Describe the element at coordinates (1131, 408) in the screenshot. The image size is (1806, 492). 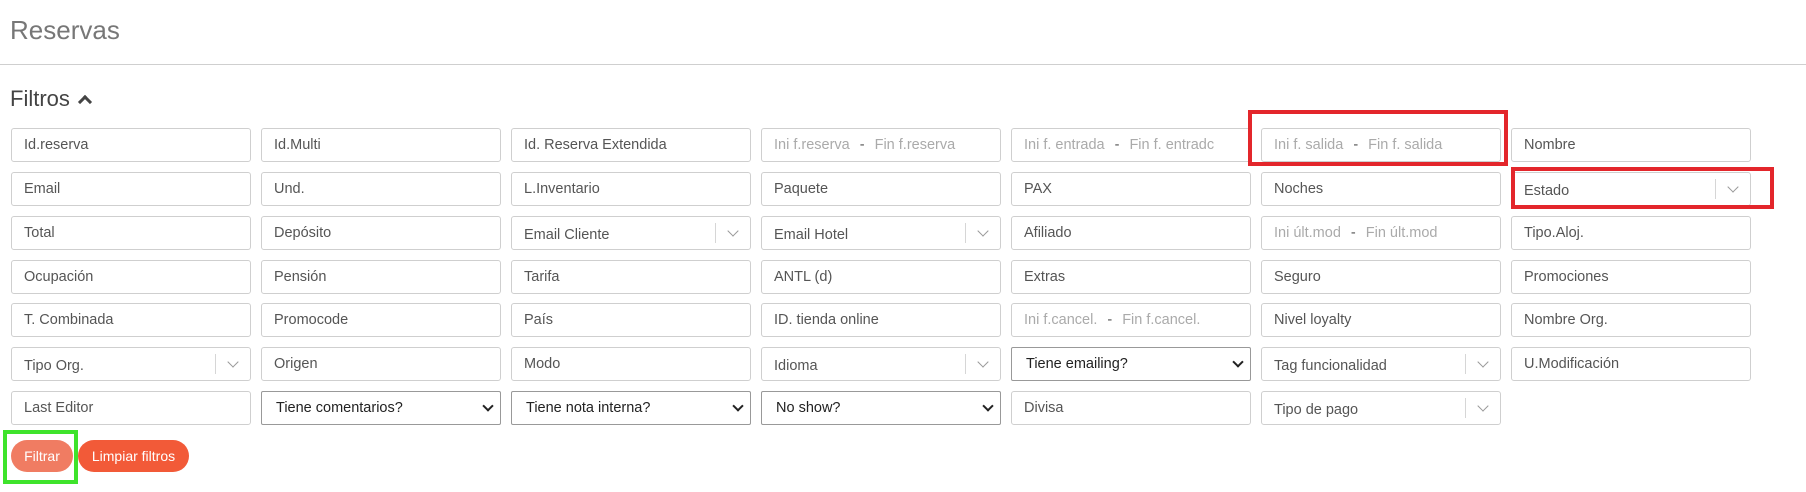
I see `divisa-input: Divisa` at that location.